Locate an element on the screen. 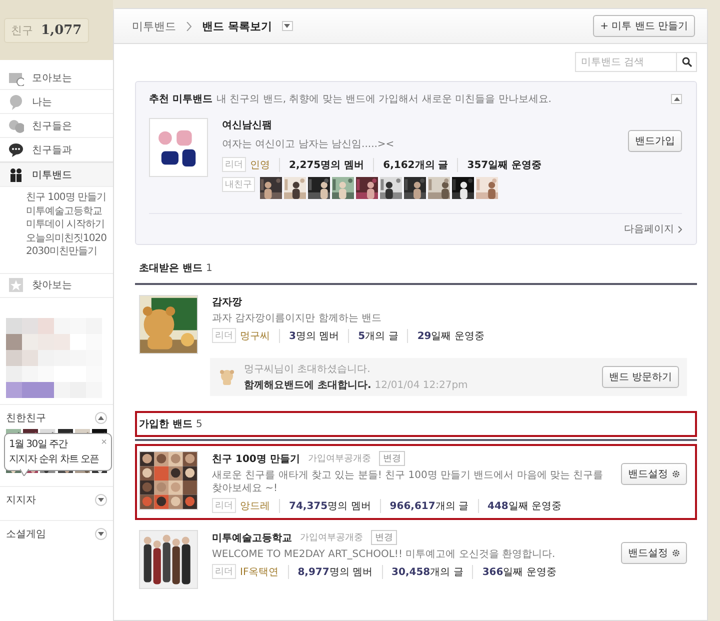 This screenshot has height=621, width=720. search-field: 미투밴드 검색 is located at coordinates (626, 62).